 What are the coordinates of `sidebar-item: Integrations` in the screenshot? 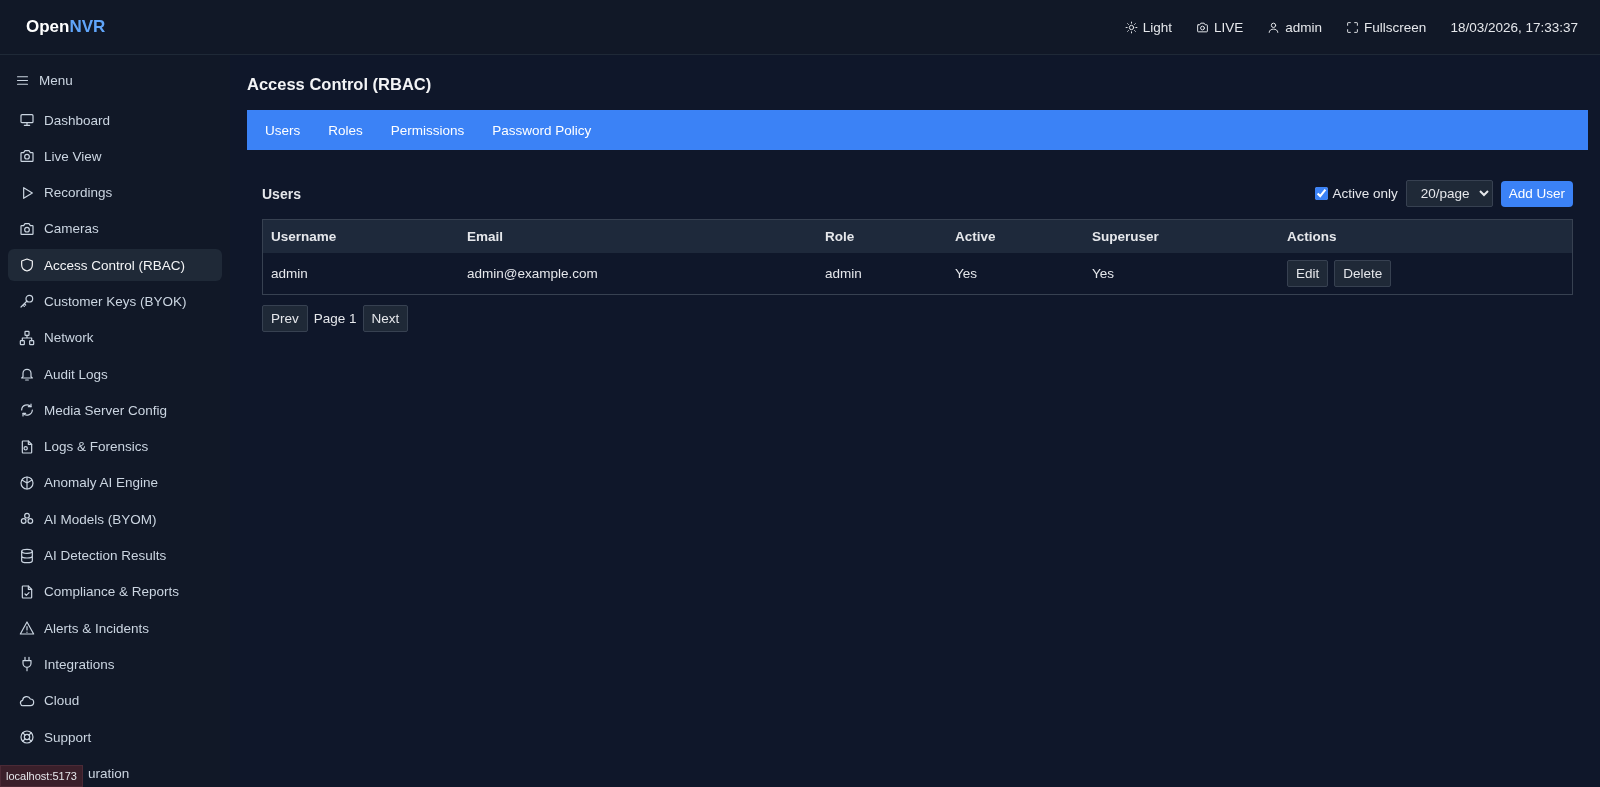 It's located at (115, 664).